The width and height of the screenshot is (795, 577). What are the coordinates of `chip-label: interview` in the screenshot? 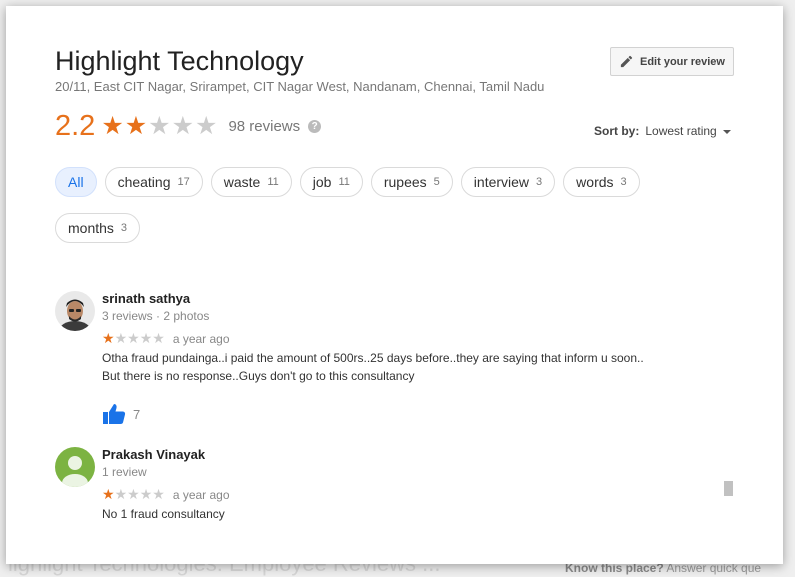 It's located at (501, 182).